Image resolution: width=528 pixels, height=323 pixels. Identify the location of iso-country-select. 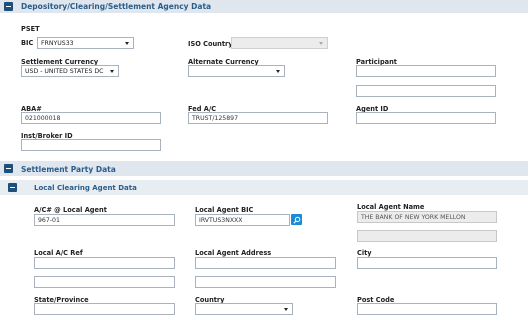
(279, 43).